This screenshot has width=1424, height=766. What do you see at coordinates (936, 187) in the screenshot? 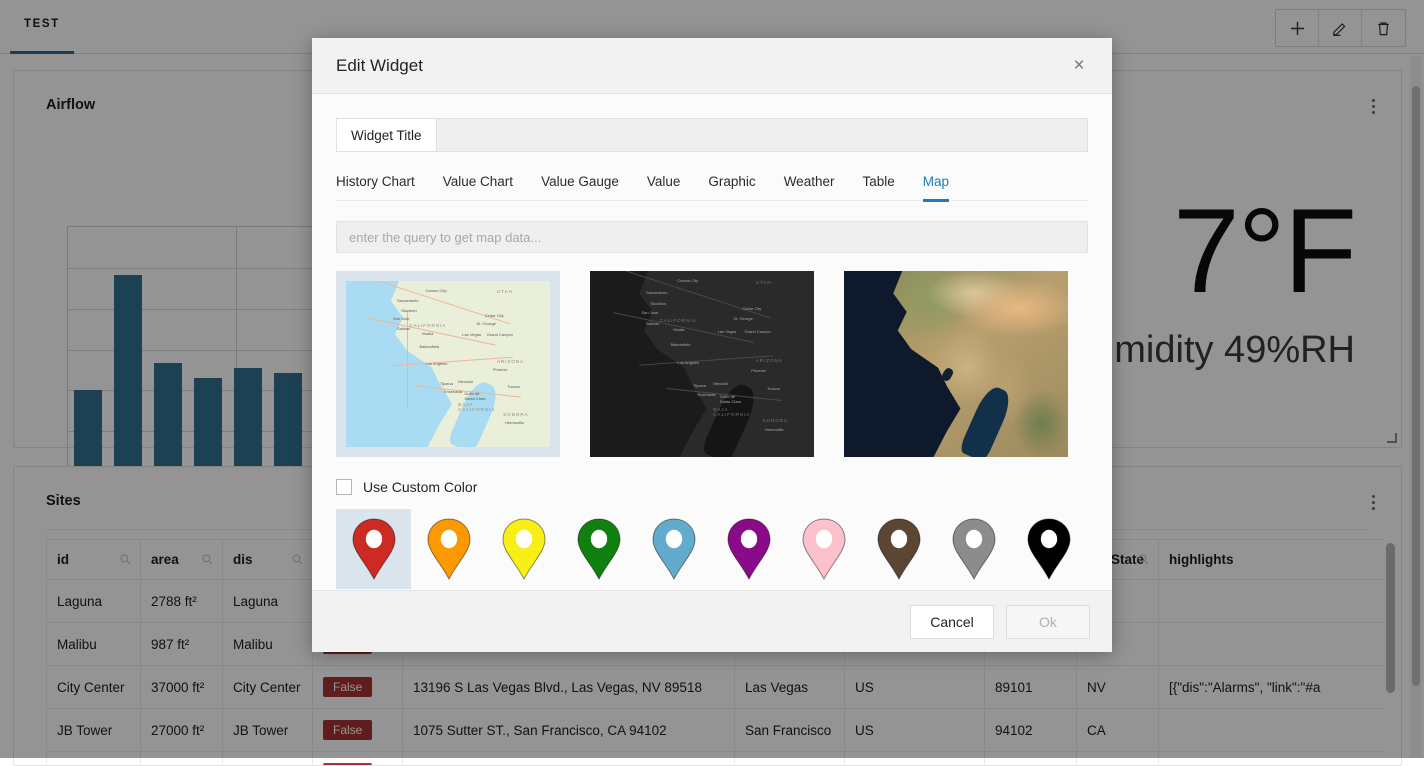
I see `tab-map: Map` at bounding box center [936, 187].